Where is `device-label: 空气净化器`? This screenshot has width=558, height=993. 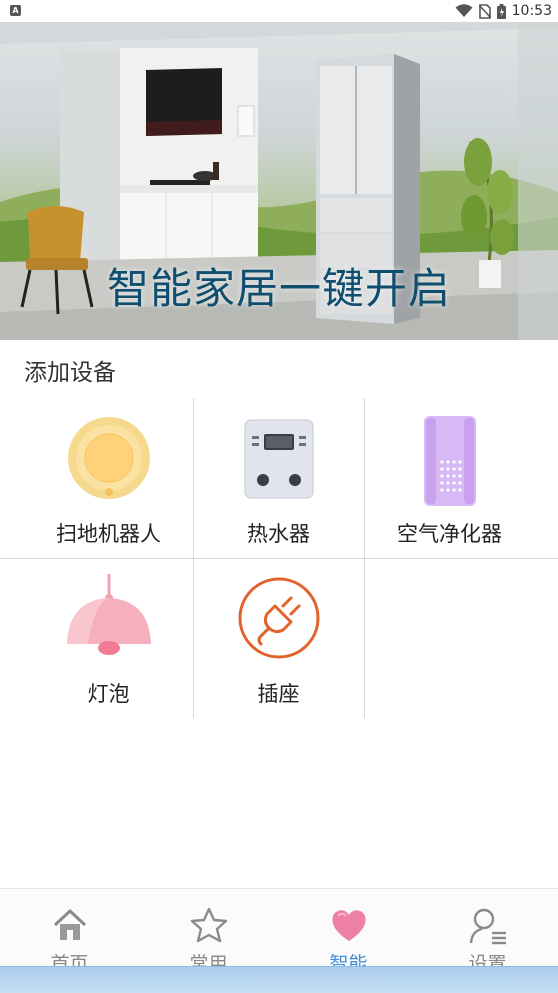
device-label: 空气净化器 is located at coordinates (449, 534).